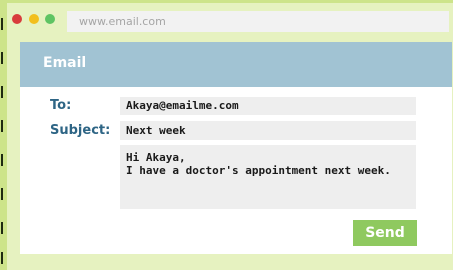 The height and width of the screenshot is (270, 453). I want to click on close-window-dot-icon, so click(17, 19).